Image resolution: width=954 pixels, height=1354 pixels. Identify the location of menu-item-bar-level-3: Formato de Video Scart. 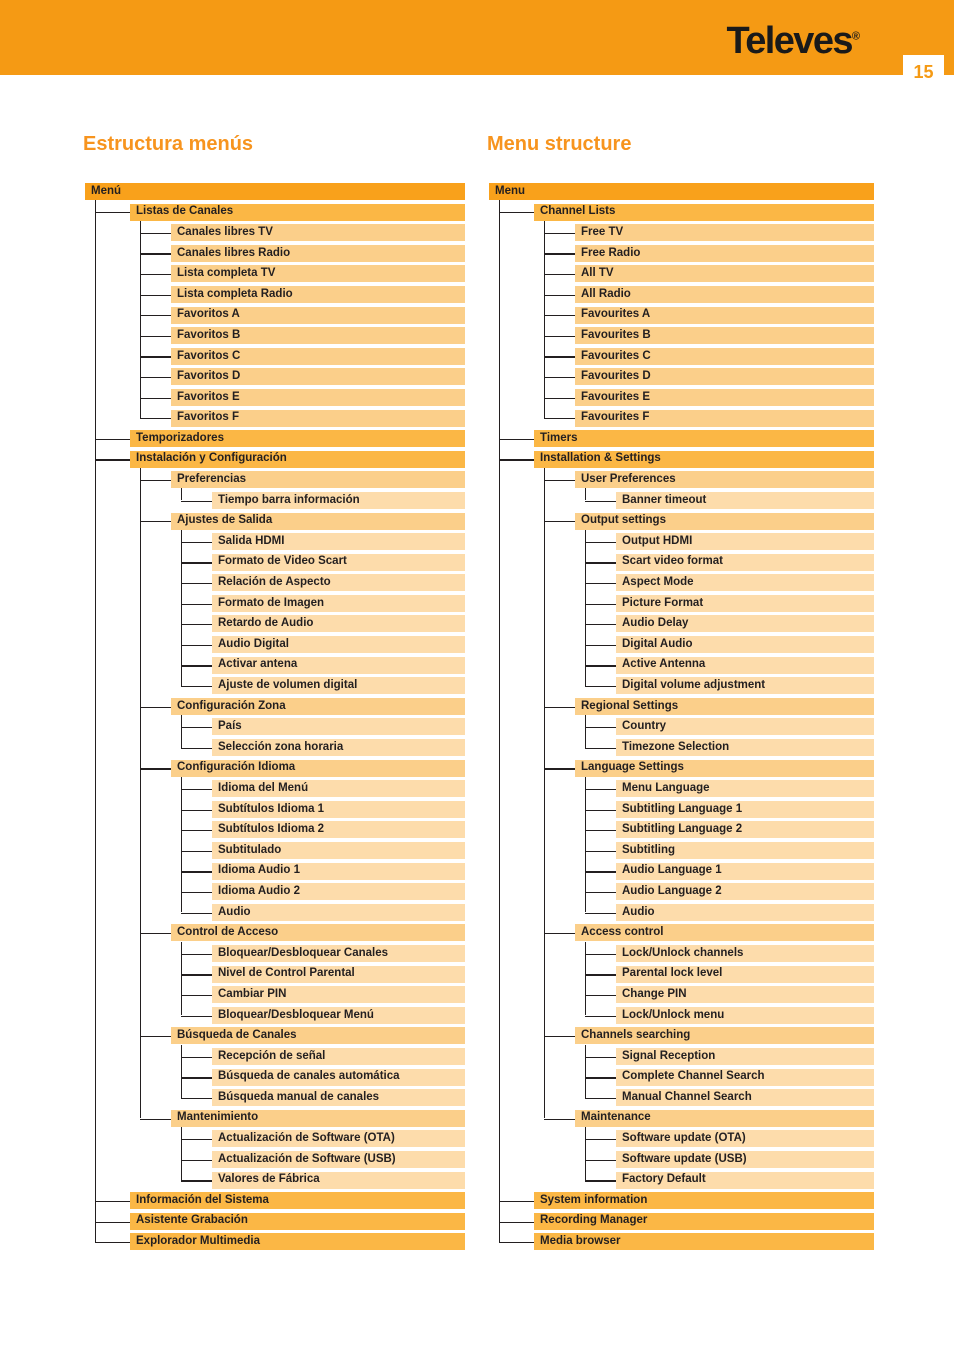
(338, 562).